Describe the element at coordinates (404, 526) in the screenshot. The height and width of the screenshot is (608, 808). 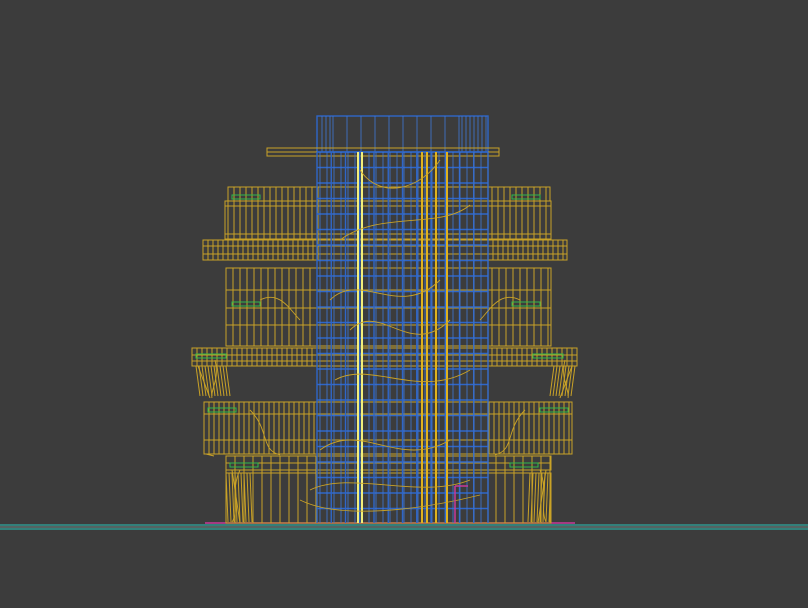
I see `ground-plane` at that location.